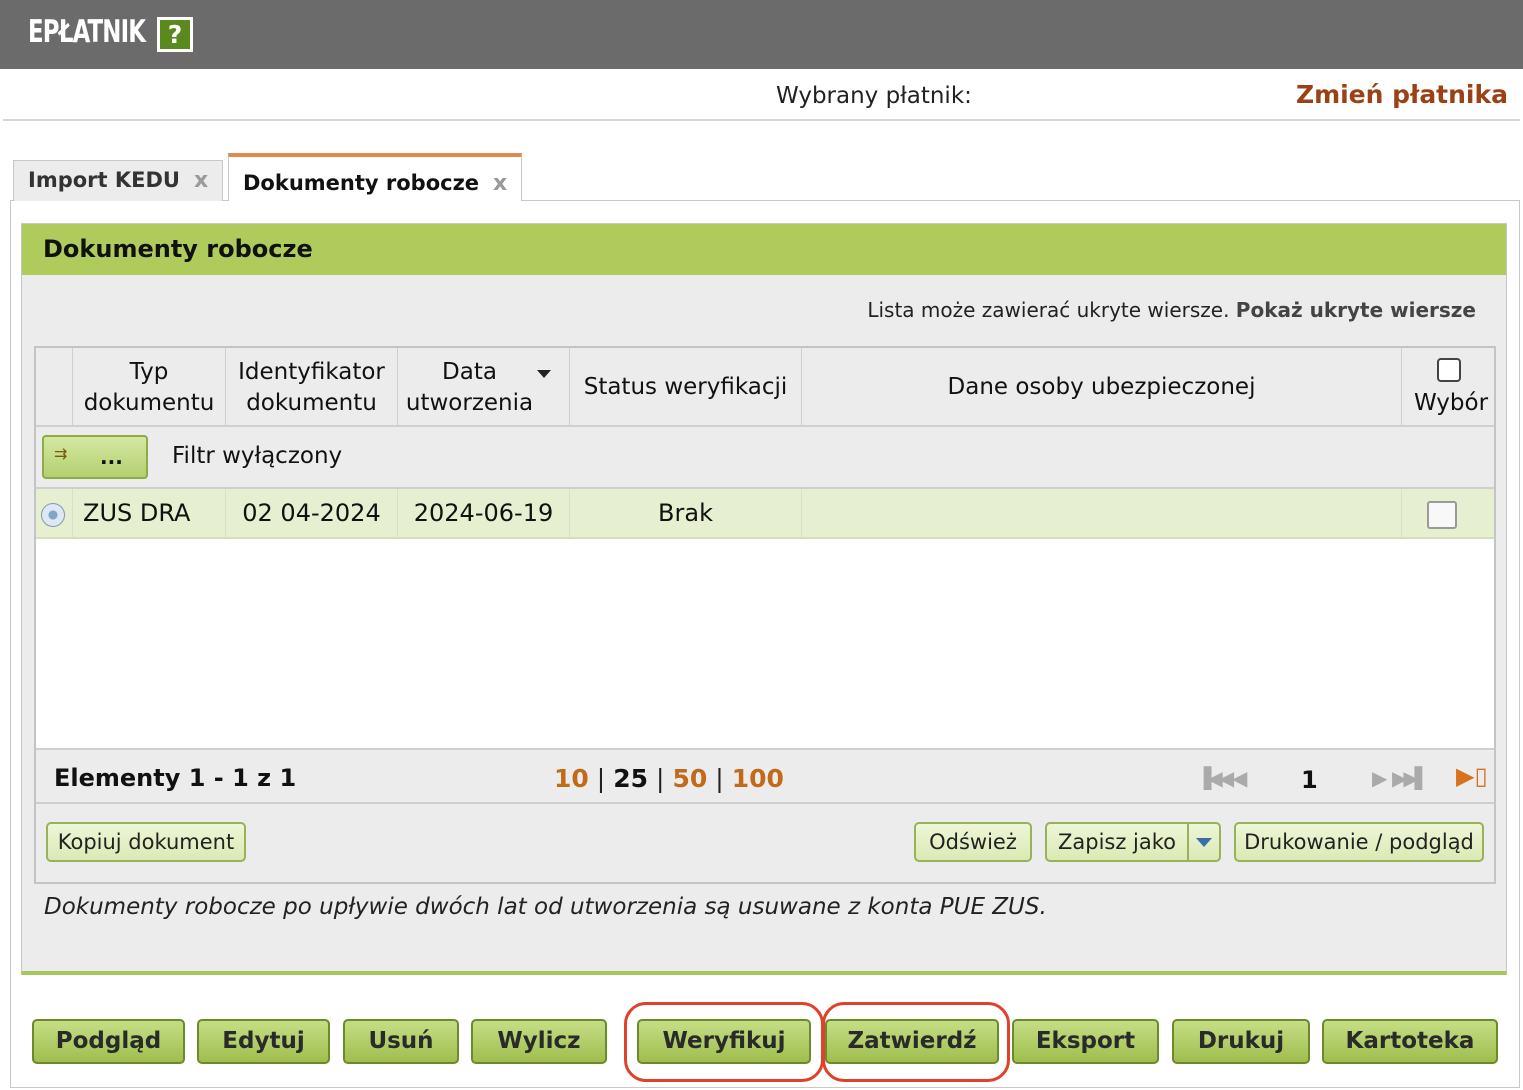  I want to click on export-button: Eksport, so click(1085, 1041).